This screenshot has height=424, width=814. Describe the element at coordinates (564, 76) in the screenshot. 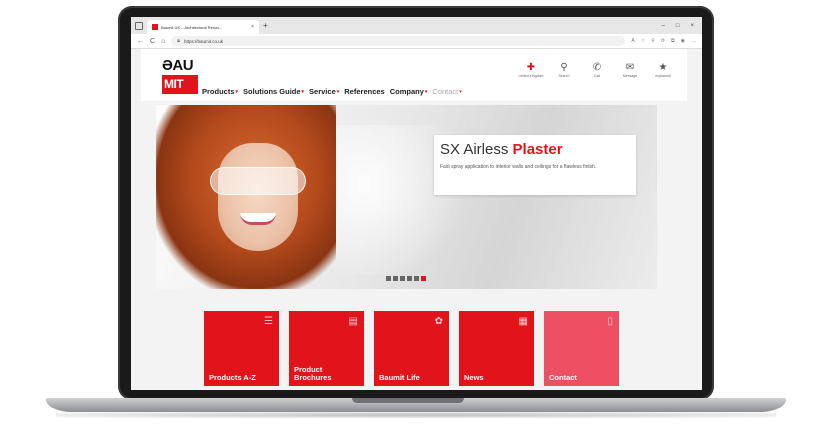

I see `tool-label: Search` at that location.